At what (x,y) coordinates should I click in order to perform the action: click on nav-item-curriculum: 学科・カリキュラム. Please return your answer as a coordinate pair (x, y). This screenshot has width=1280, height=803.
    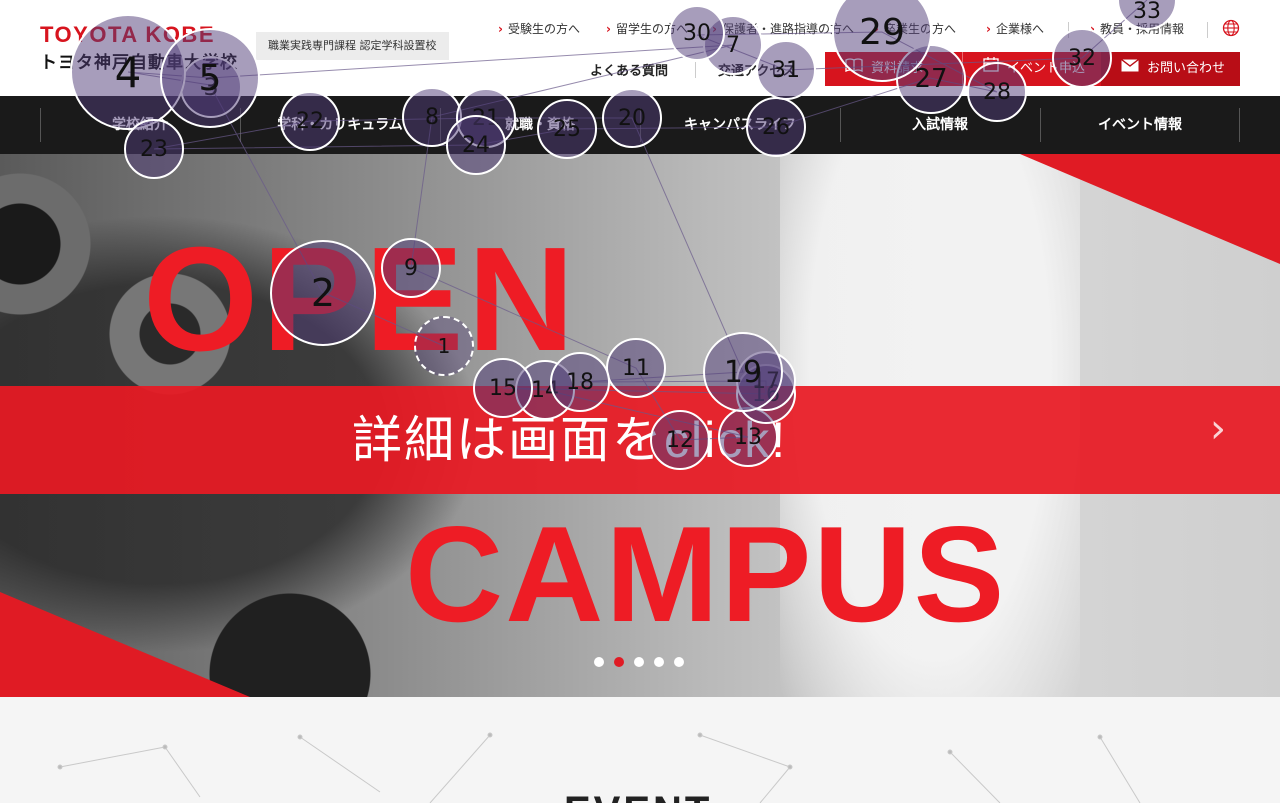
    Looking at the image, I should click on (340, 125).